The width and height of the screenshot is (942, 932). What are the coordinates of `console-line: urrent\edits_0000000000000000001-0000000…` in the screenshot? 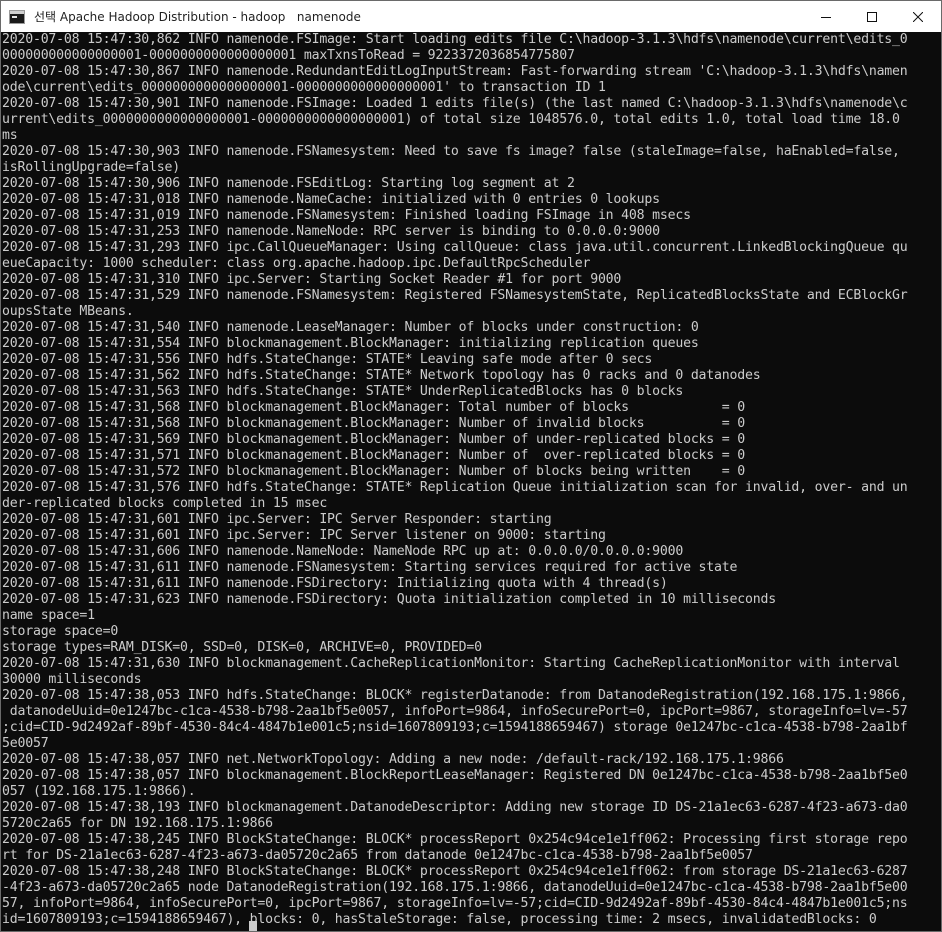 It's located at (451, 119).